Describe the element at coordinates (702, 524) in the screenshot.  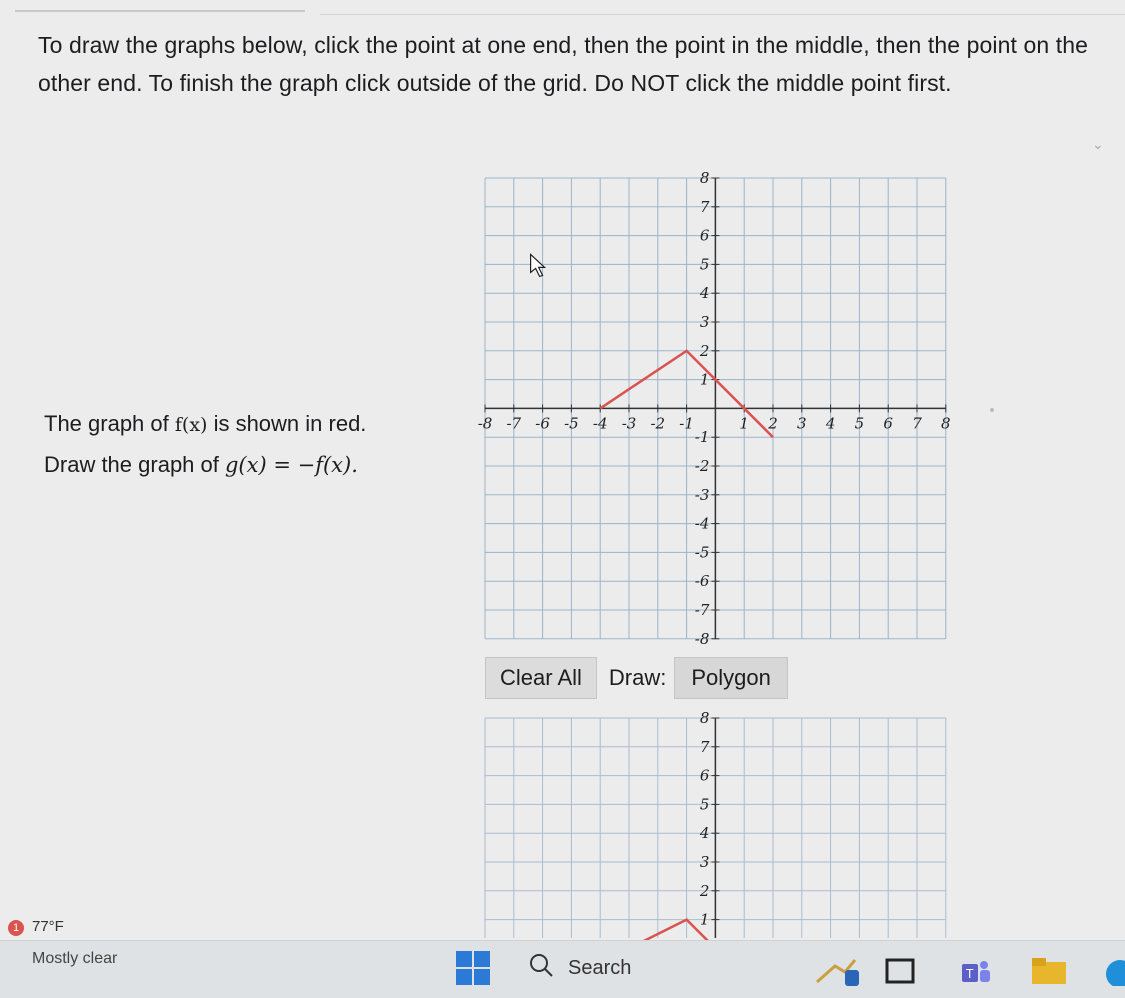
I see `y-tick-label: -4` at that location.